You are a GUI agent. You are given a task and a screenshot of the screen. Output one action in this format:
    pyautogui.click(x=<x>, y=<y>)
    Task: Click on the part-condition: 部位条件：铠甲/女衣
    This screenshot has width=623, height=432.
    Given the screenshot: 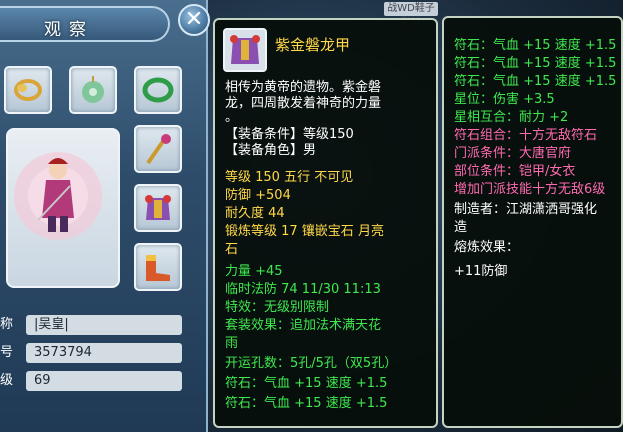 What is the action you would take?
    pyautogui.click(x=515, y=171)
    